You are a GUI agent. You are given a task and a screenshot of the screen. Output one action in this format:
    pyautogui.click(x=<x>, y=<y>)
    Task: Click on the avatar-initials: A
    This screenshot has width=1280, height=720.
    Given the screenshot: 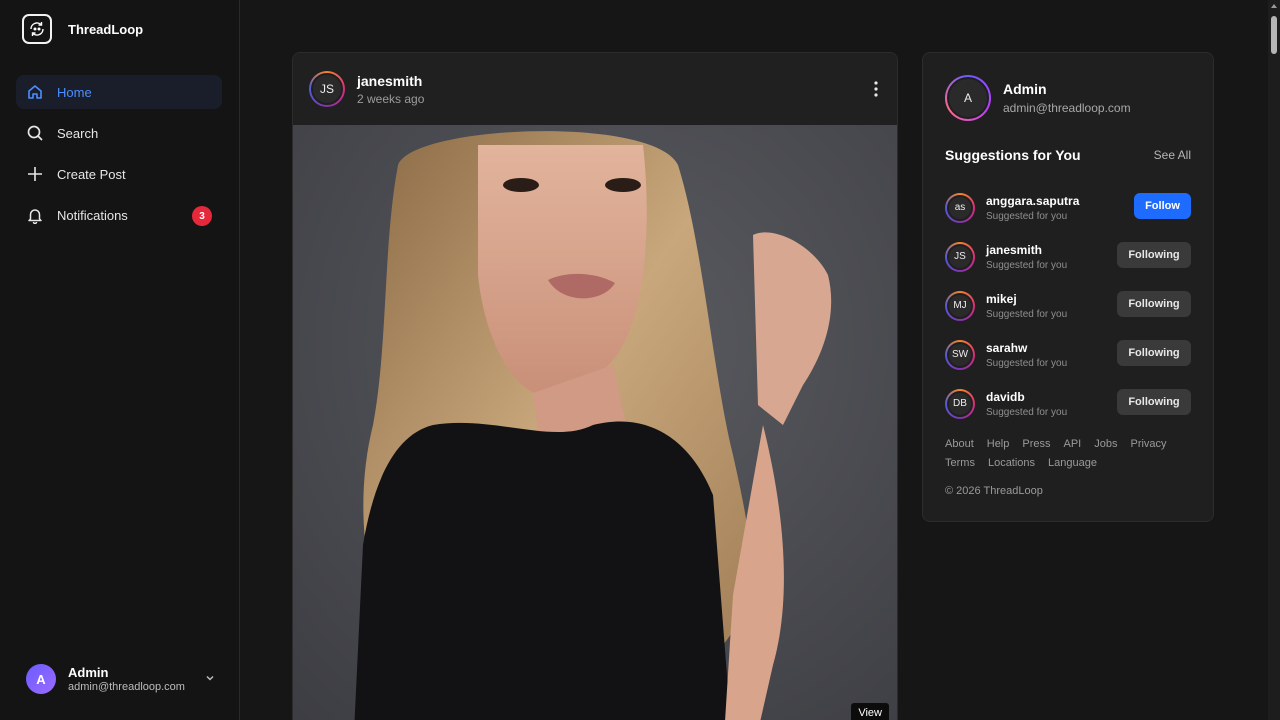 What is the action you would take?
    pyautogui.click(x=968, y=98)
    